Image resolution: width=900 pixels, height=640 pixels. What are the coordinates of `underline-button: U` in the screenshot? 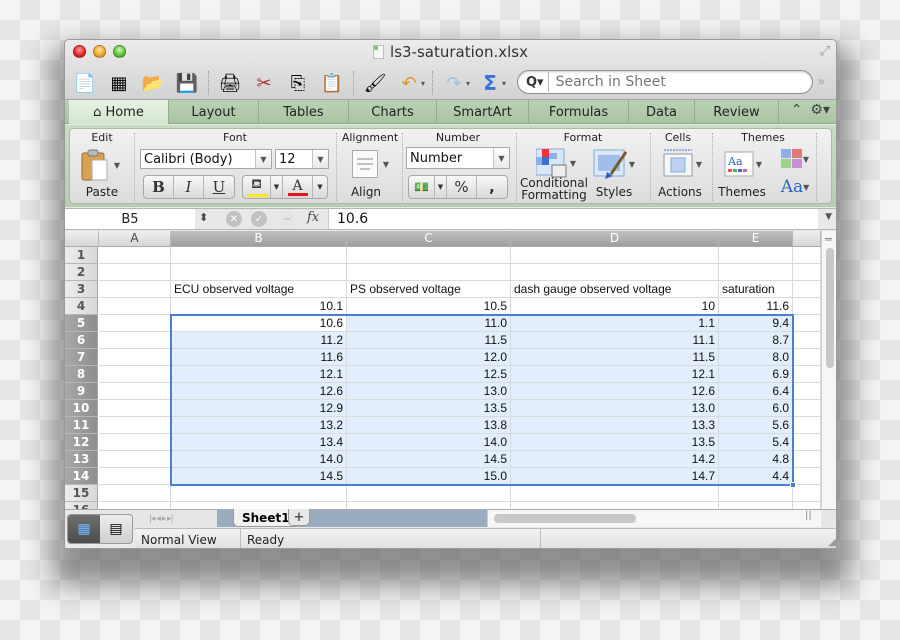 It's located at (219, 187).